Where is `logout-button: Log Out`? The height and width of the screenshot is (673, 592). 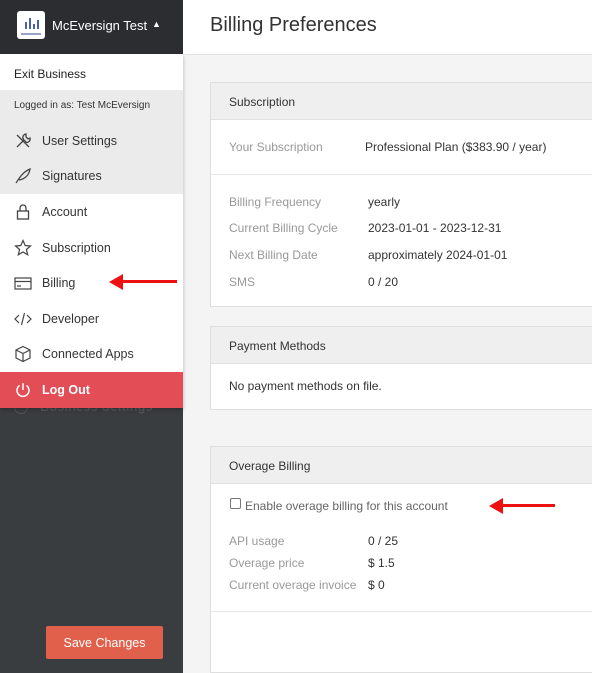 logout-button: Log Out is located at coordinates (91, 390).